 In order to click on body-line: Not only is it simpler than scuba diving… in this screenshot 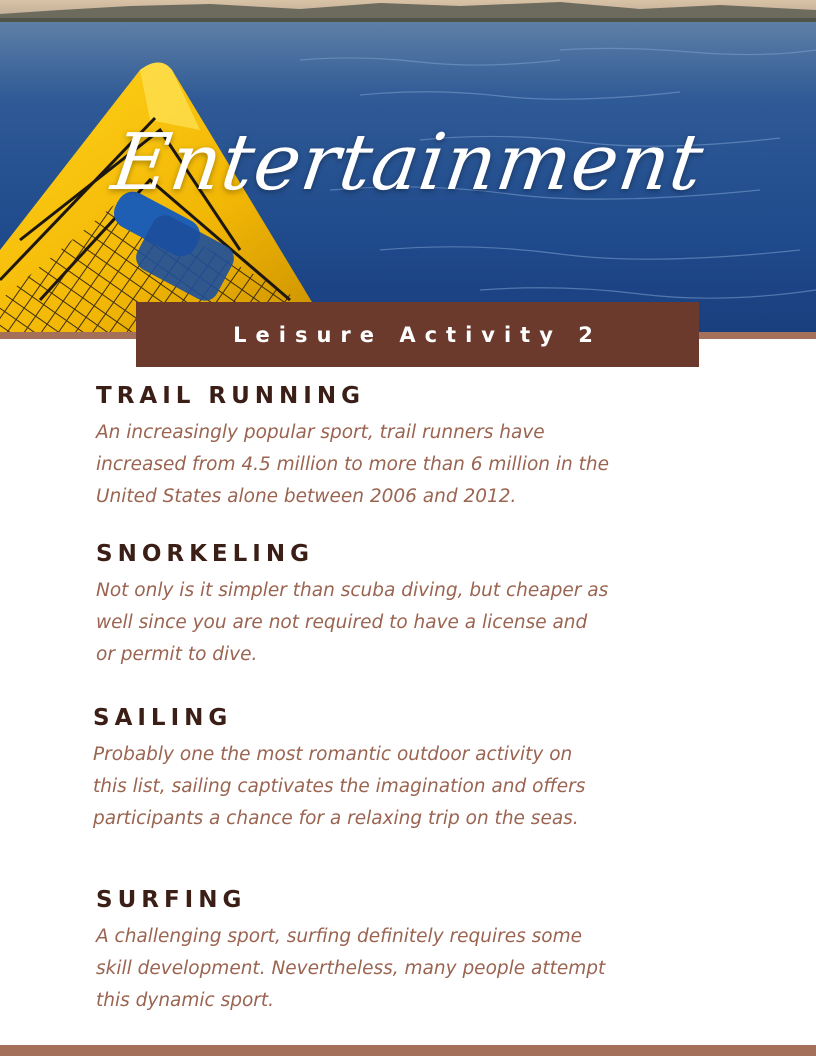, I will do `click(352, 590)`.